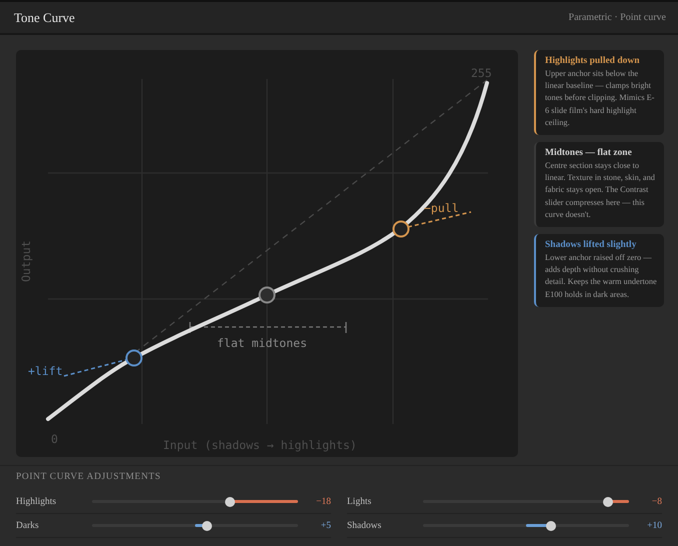  I want to click on zone-label: flat midtones, so click(262, 343).